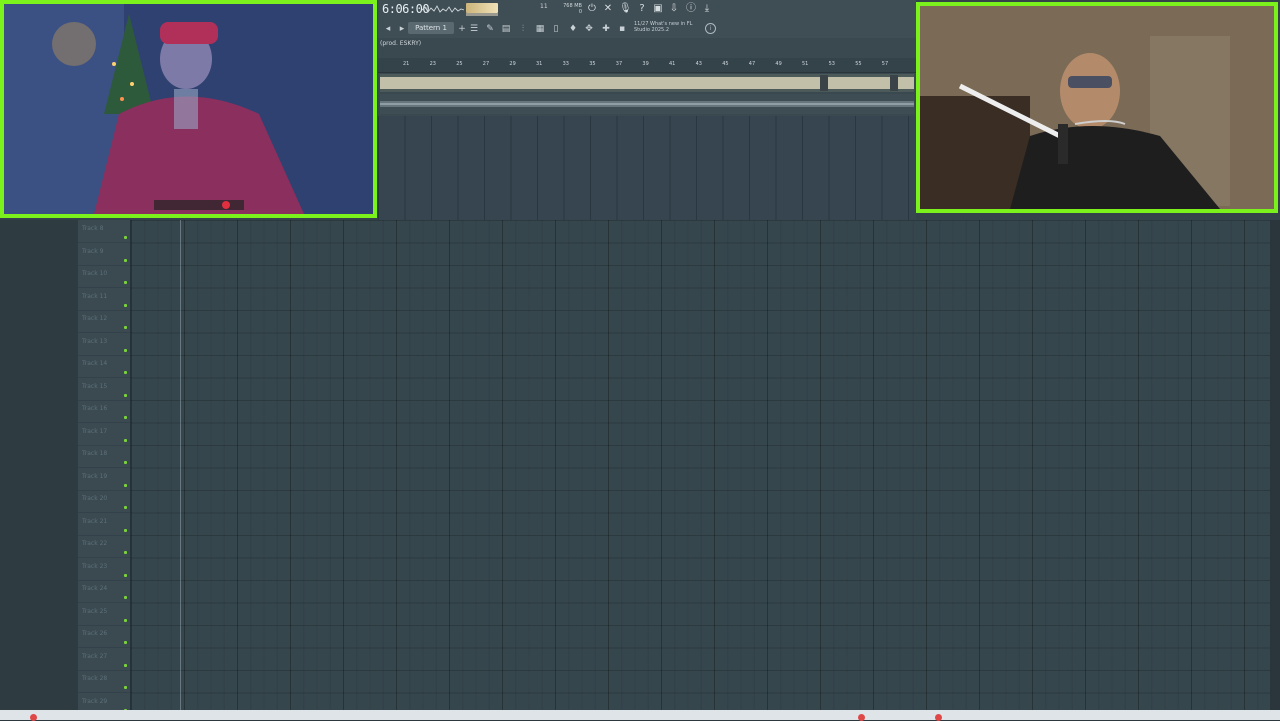 The width and height of the screenshot is (1280, 721). I want to click on help-icon: ?, so click(642, 9).